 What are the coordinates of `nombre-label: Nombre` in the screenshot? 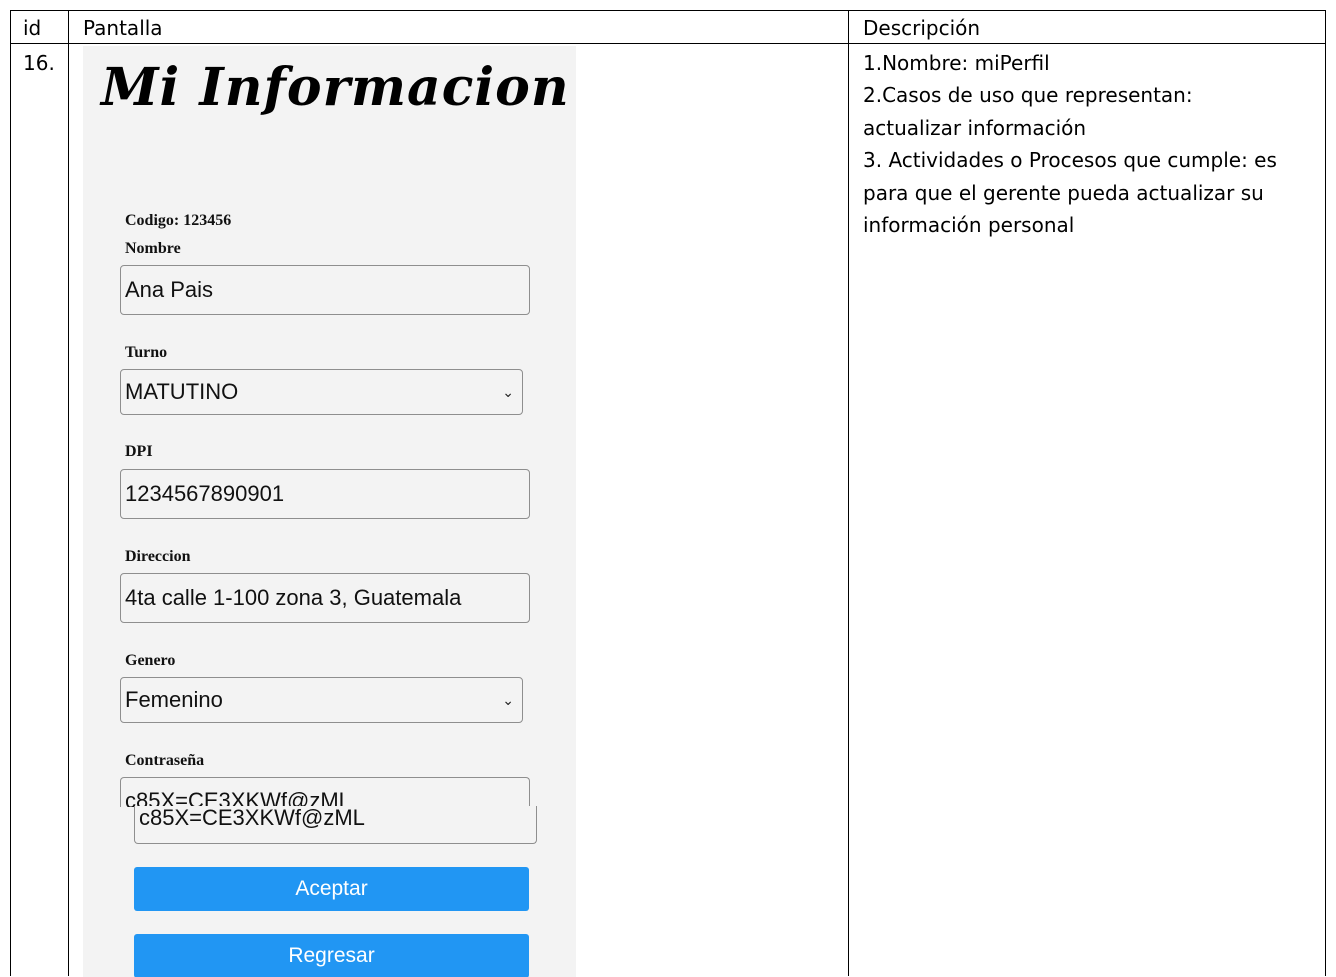 It's located at (153, 248).